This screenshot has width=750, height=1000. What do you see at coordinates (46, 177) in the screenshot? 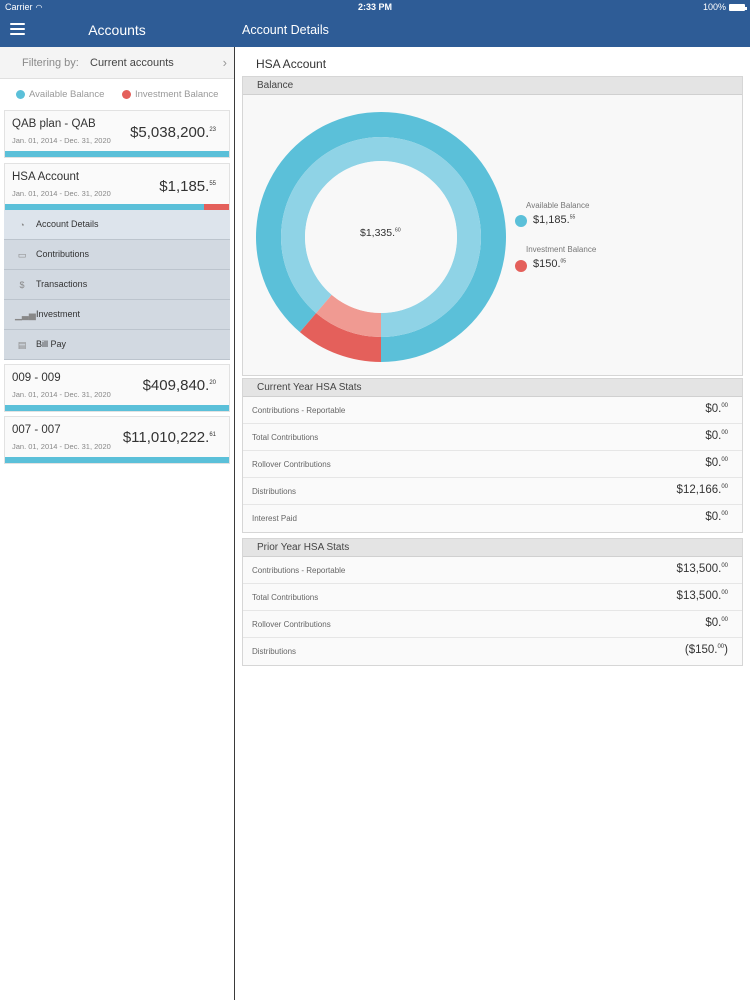
I see `account-name: HSA Account` at bounding box center [46, 177].